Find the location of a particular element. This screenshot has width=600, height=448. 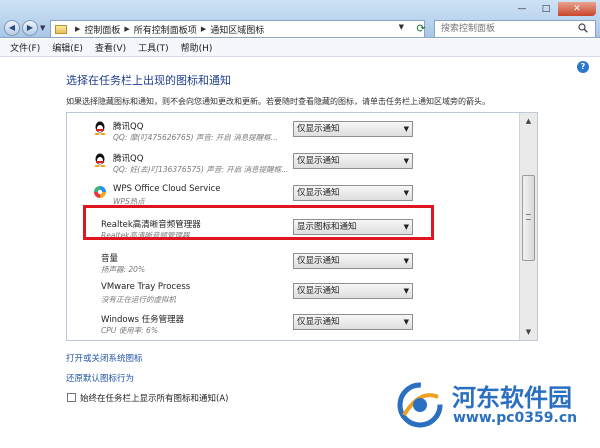

scroll-down-arrow-icon: ▼ is located at coordinates (528, 332).